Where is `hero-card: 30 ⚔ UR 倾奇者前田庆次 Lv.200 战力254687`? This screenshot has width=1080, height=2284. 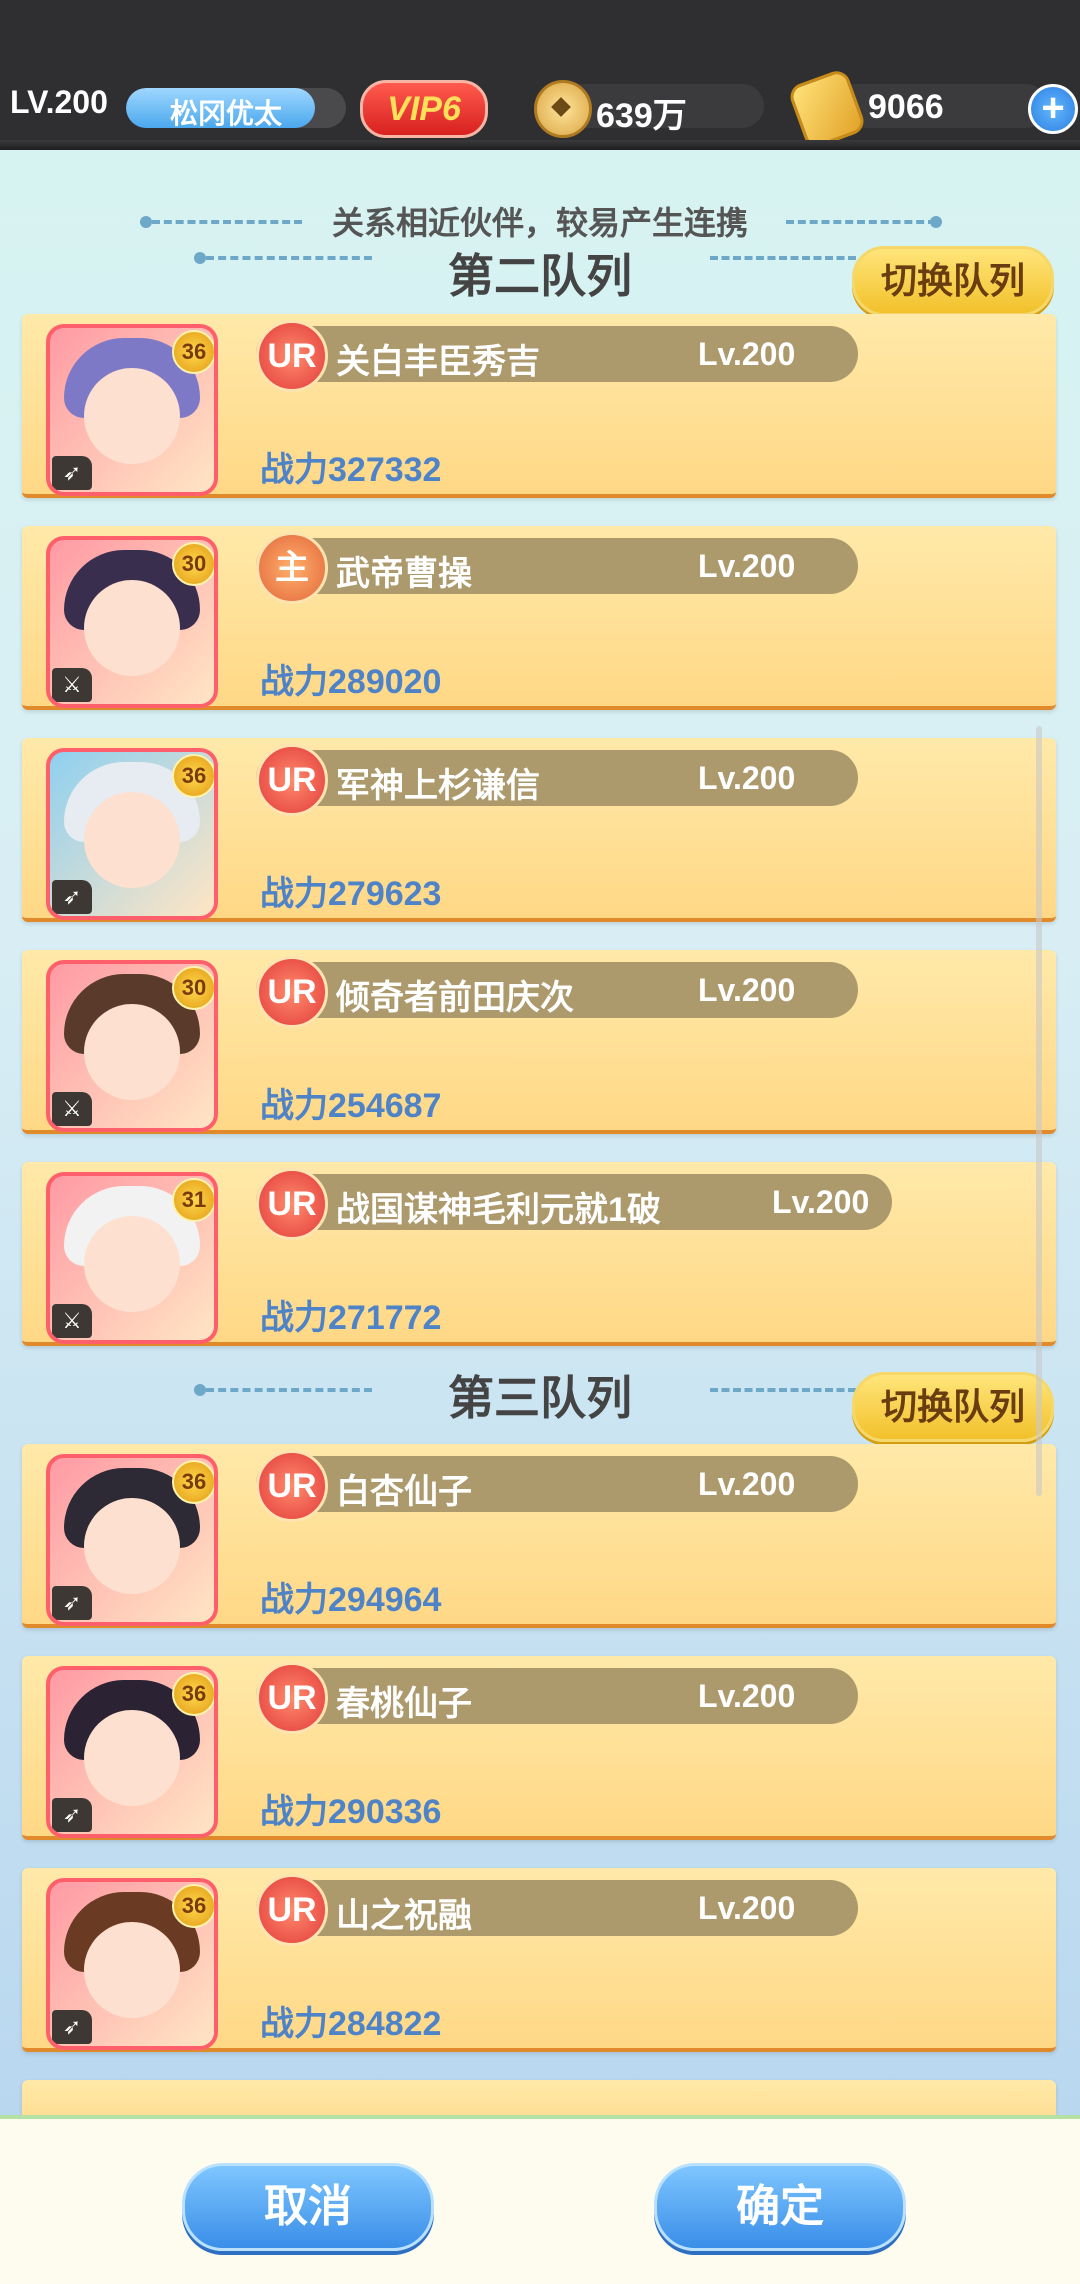
hero-card: 30 ⚔ UR 倾奇者前田庆次 Lv.200 战力254687 is located at coordinates (539, 1042).